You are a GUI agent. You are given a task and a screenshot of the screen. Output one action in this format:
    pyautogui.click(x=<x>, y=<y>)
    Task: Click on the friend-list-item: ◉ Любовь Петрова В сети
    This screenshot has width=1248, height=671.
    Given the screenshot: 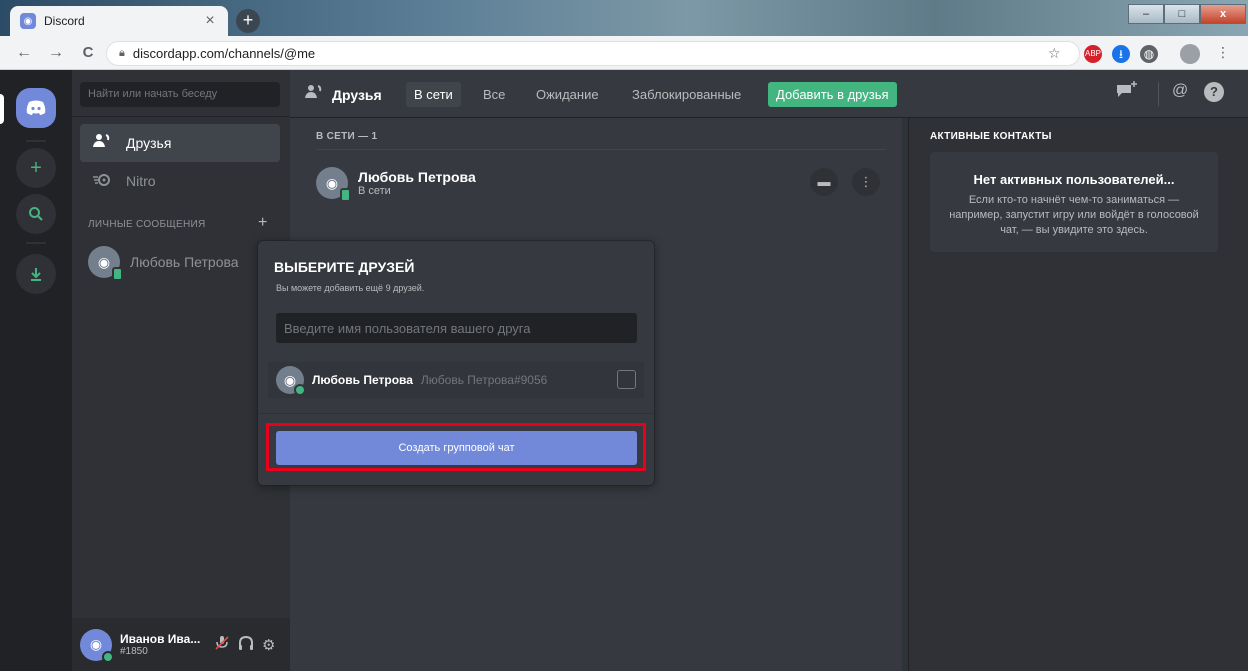 What is the action you would take?
    pyautogui.click(x=601, y=183)
    